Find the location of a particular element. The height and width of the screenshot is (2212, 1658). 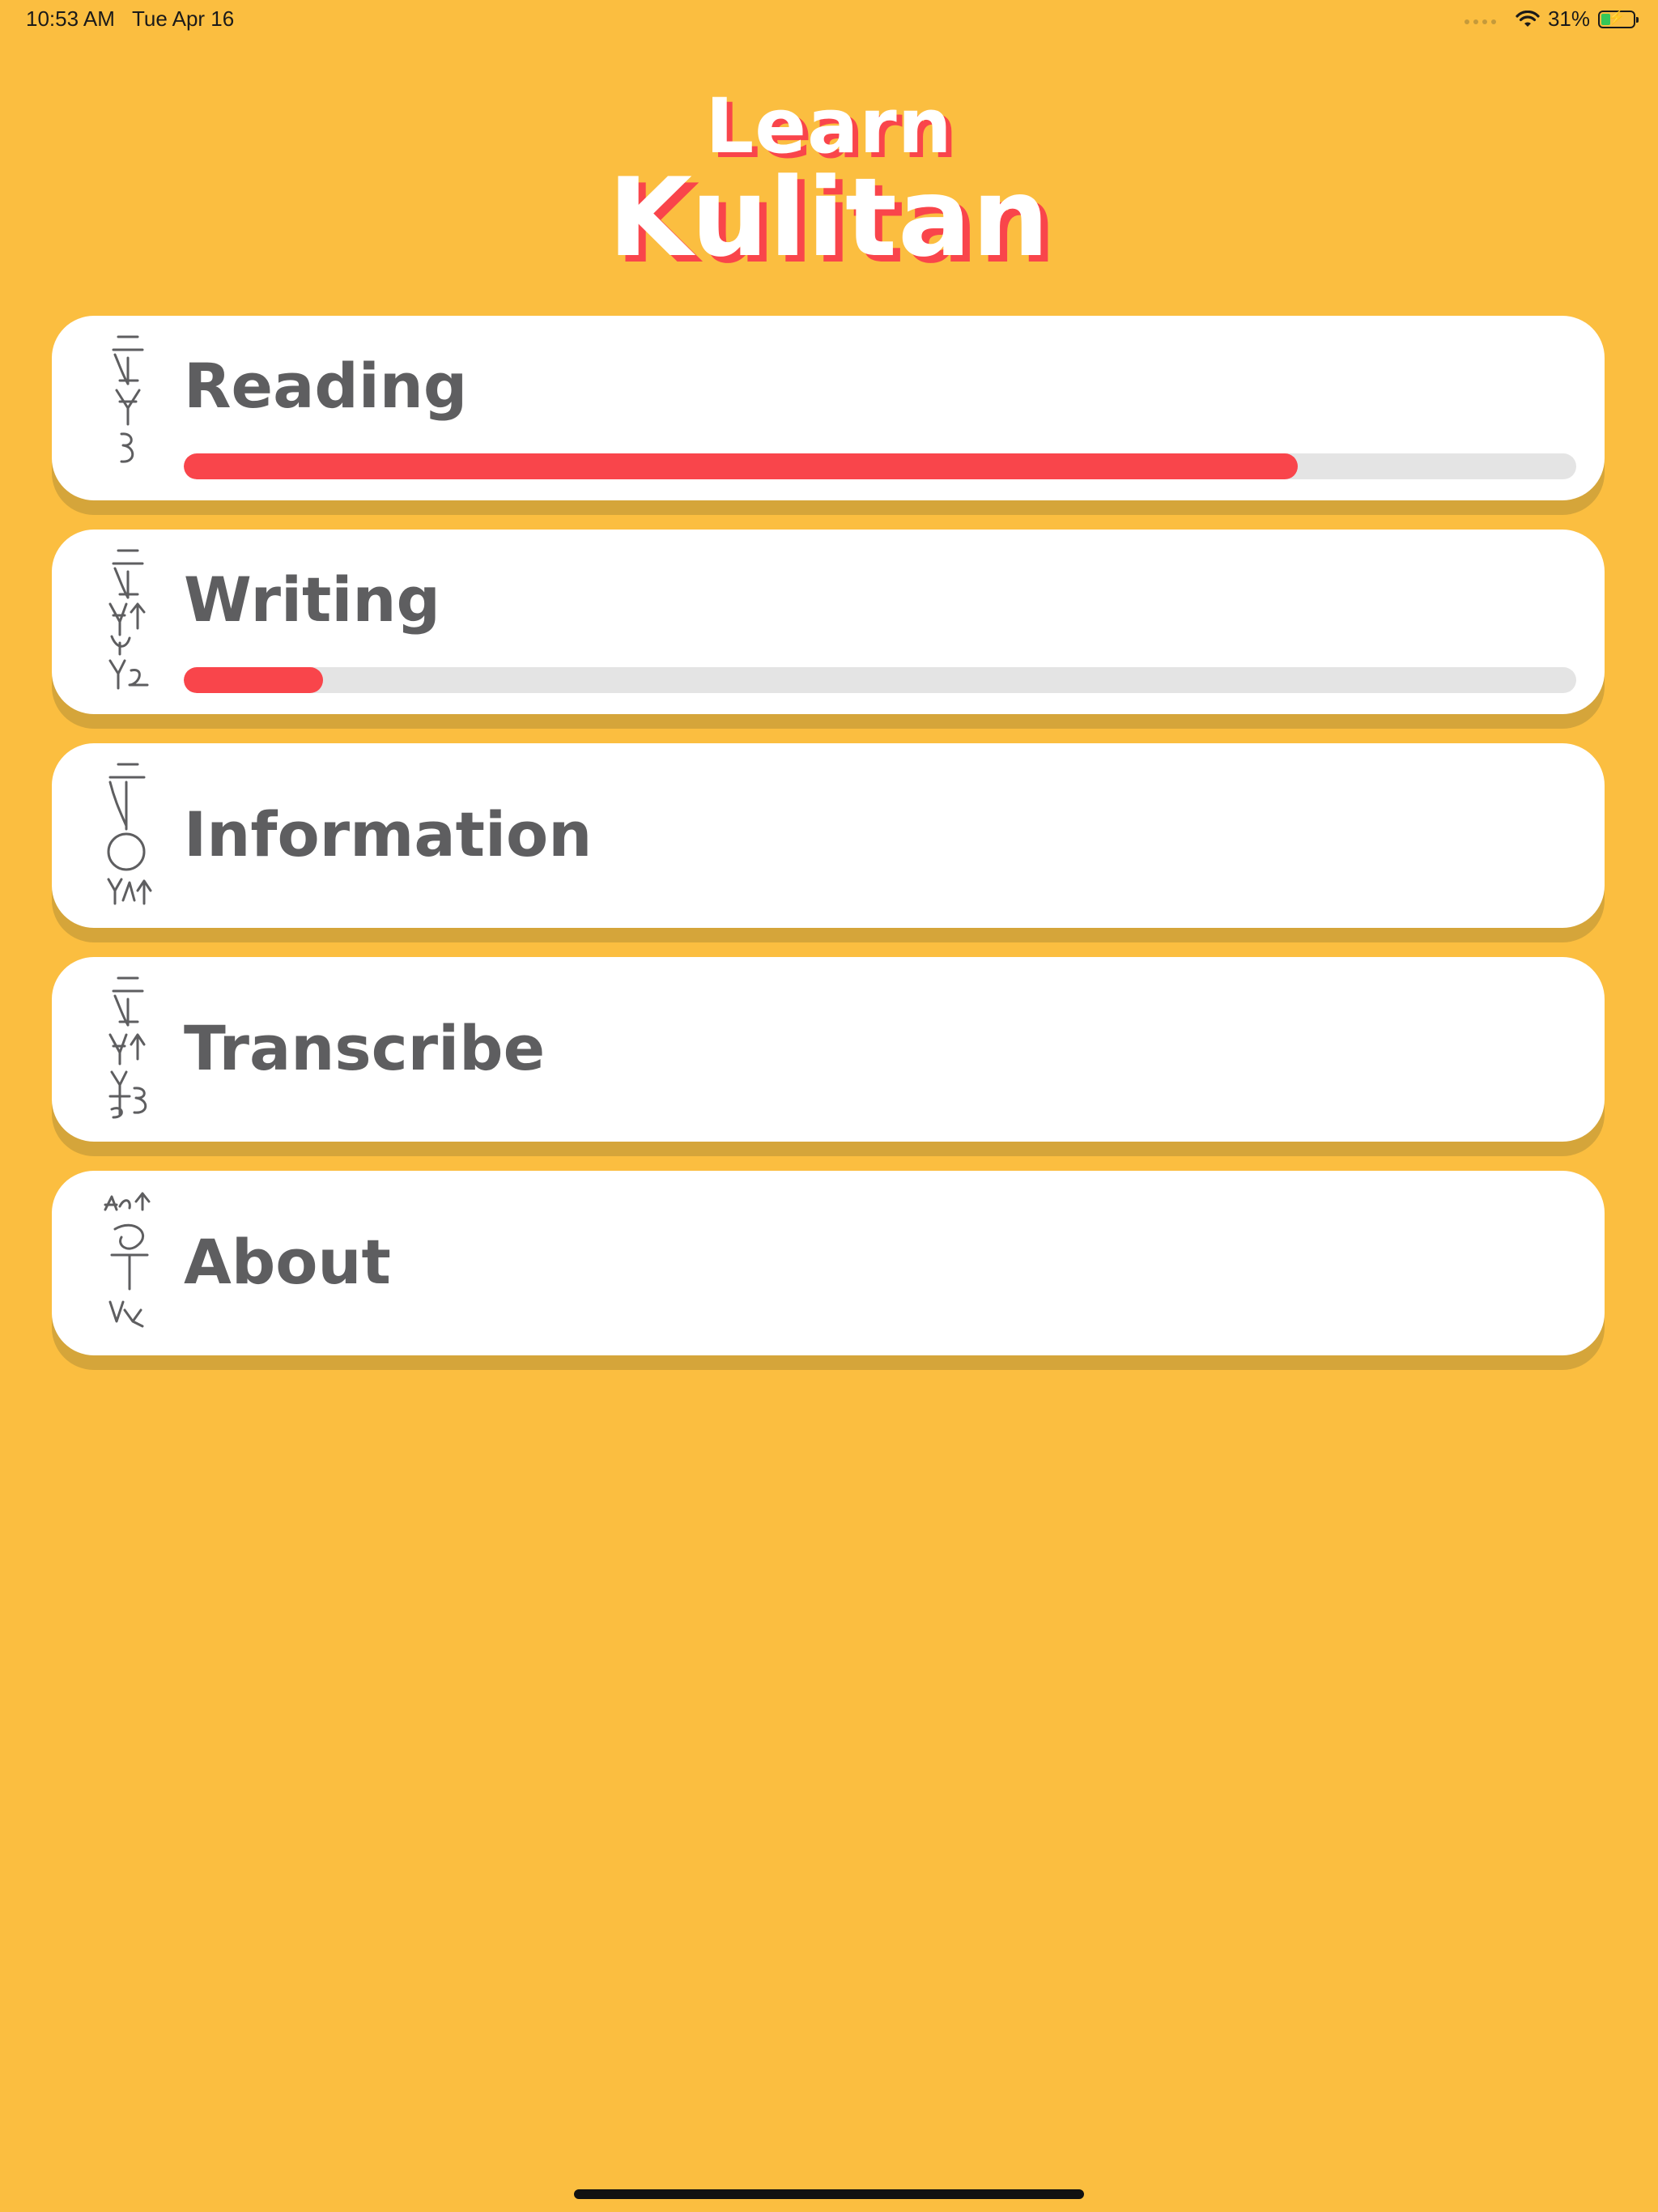

kulitan-about-glyph-icon is located at coordinates (128, 1263).